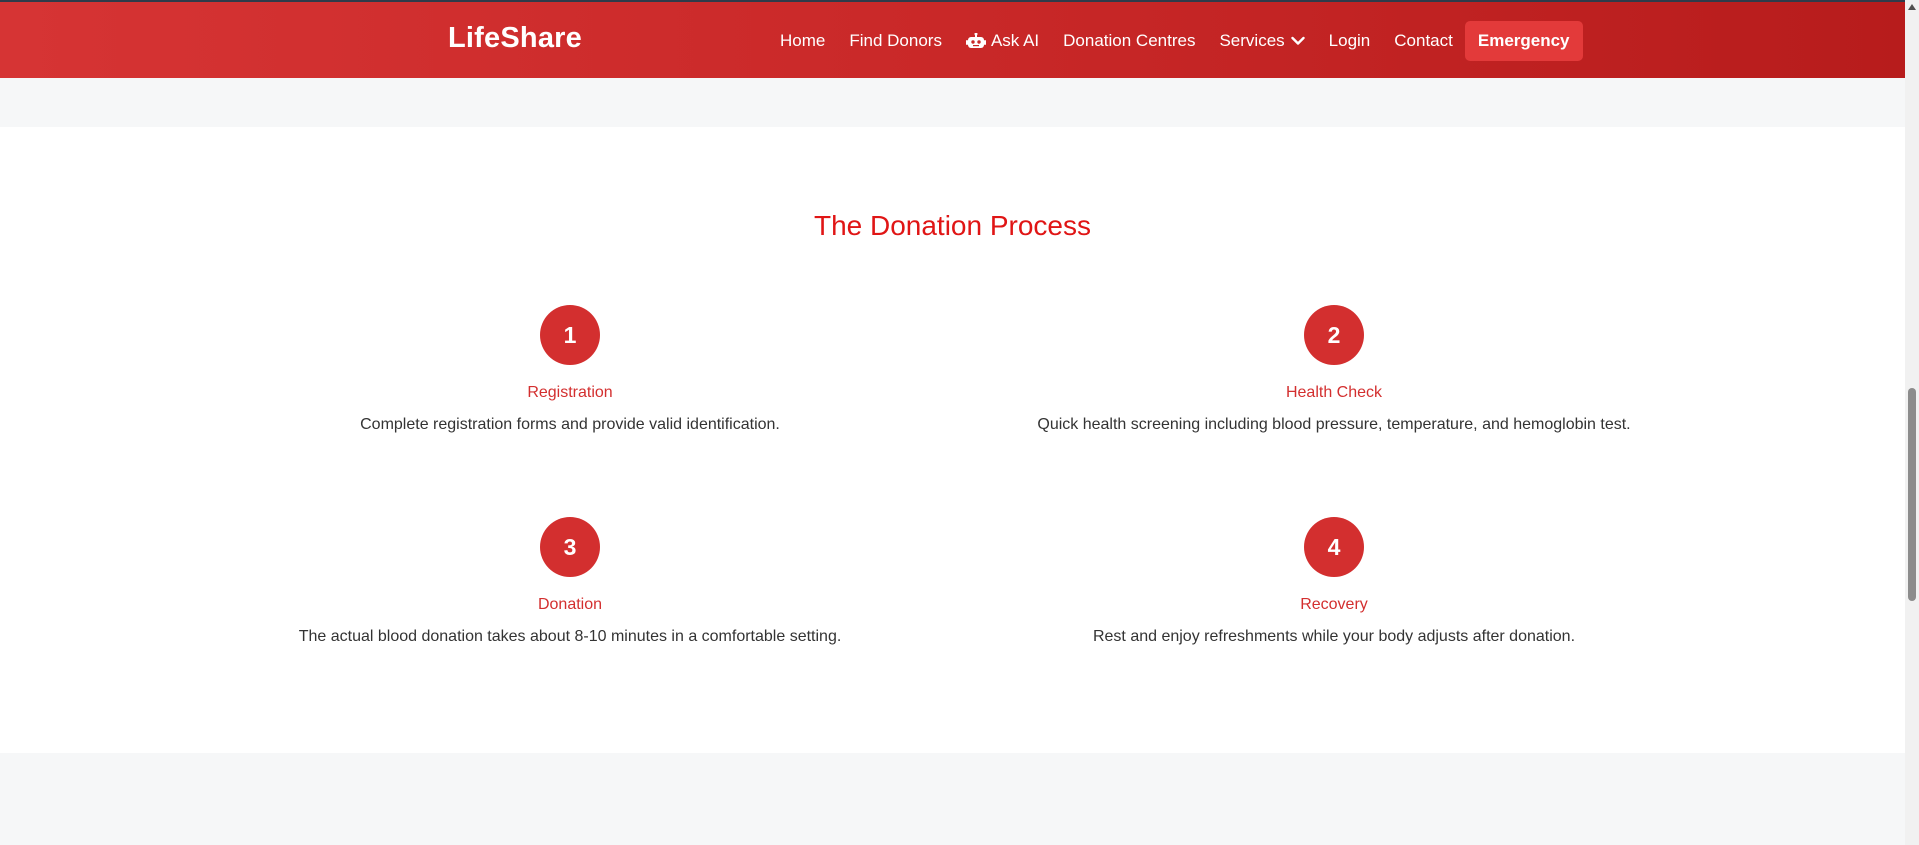 This screenshot has width=1919, height=845. I want to click on nav-find-donors-label: Find Donors, so click(895, 40).